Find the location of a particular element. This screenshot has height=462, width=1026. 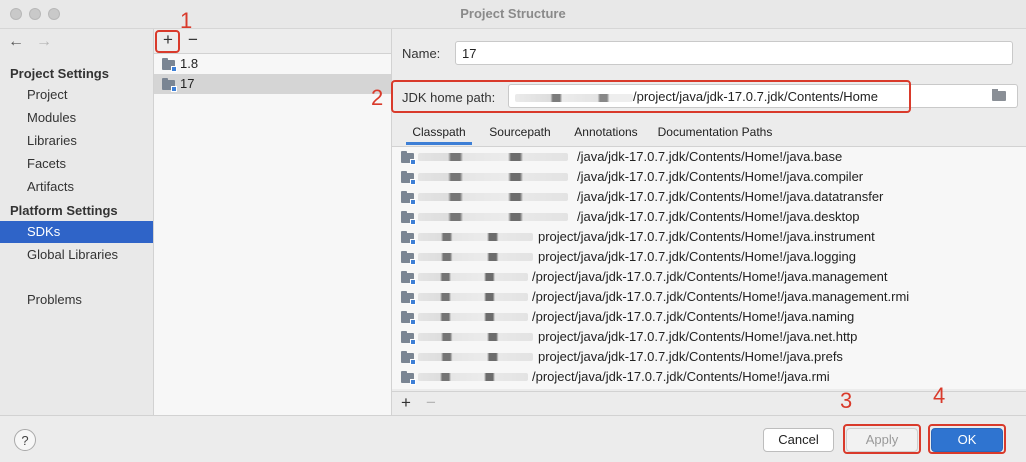

platform-settings-heading: Platform Settings is located at coordinates (64, 210).